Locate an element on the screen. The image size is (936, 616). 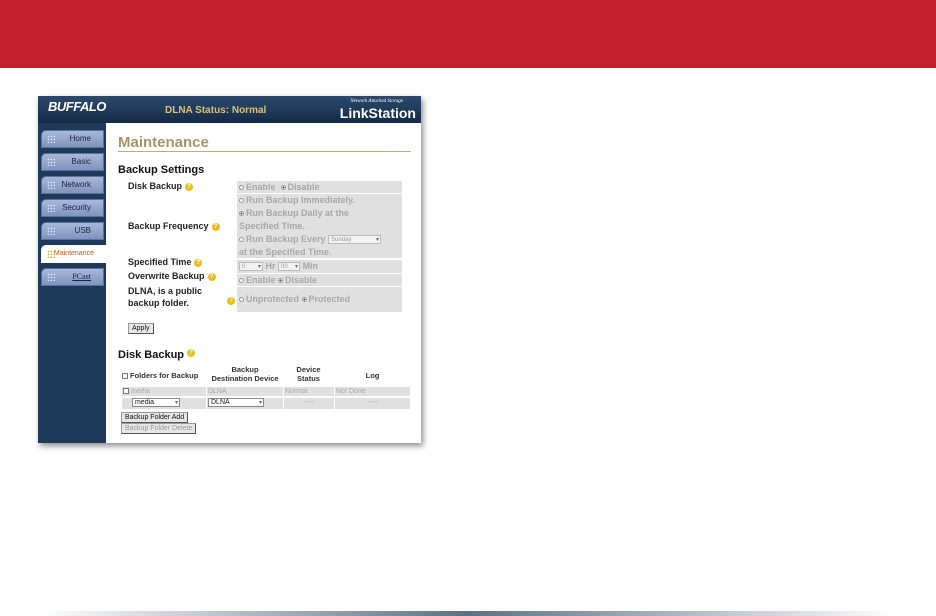
new-row-dest: DLNA is located at coordinates (245, 403).